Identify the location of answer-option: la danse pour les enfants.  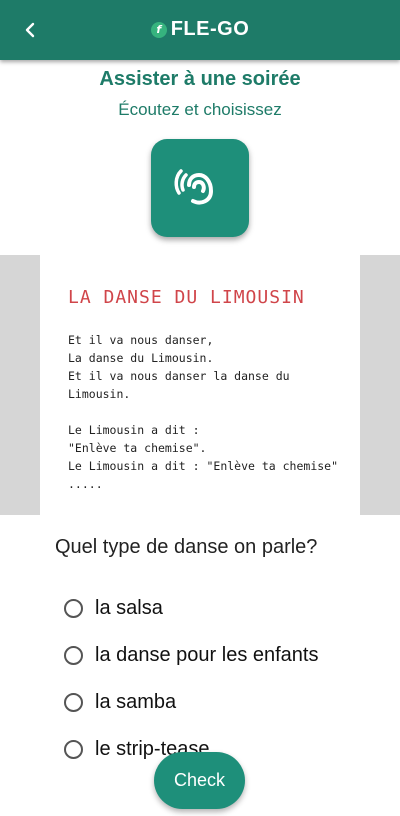
(191, 655).